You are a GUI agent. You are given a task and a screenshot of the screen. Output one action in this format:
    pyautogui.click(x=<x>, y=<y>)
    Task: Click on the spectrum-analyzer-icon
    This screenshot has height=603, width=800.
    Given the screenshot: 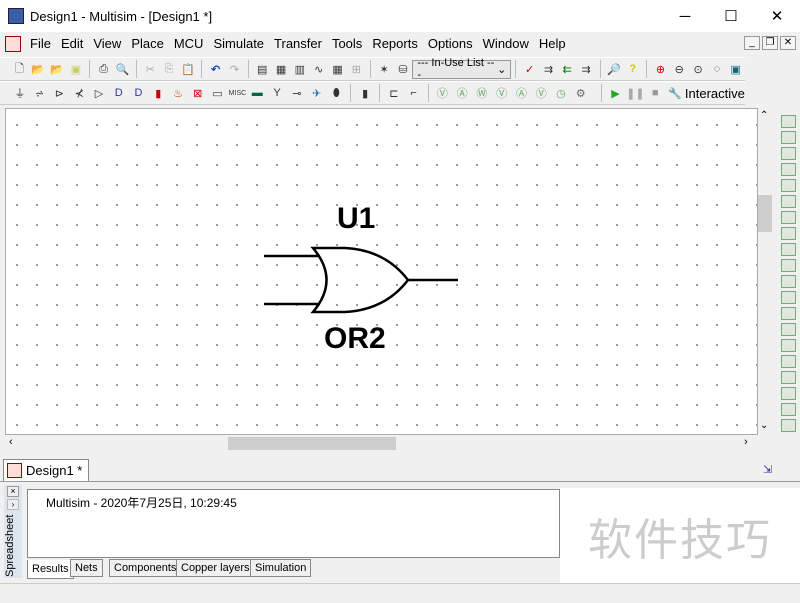 What is the action you would take?
    pyautogui.click(x=788, y=313)
    